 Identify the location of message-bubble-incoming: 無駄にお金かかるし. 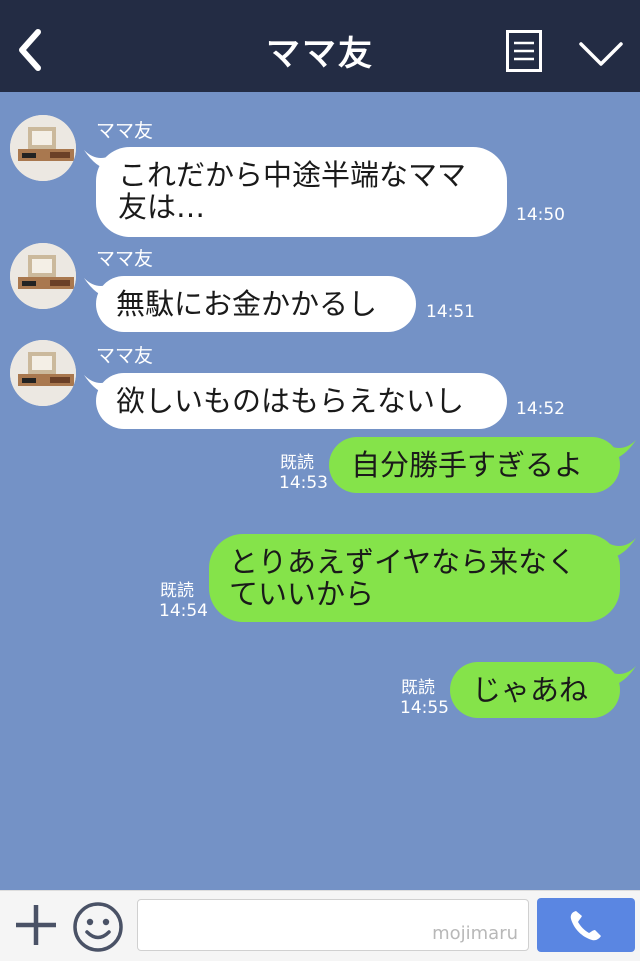
(256, 304).